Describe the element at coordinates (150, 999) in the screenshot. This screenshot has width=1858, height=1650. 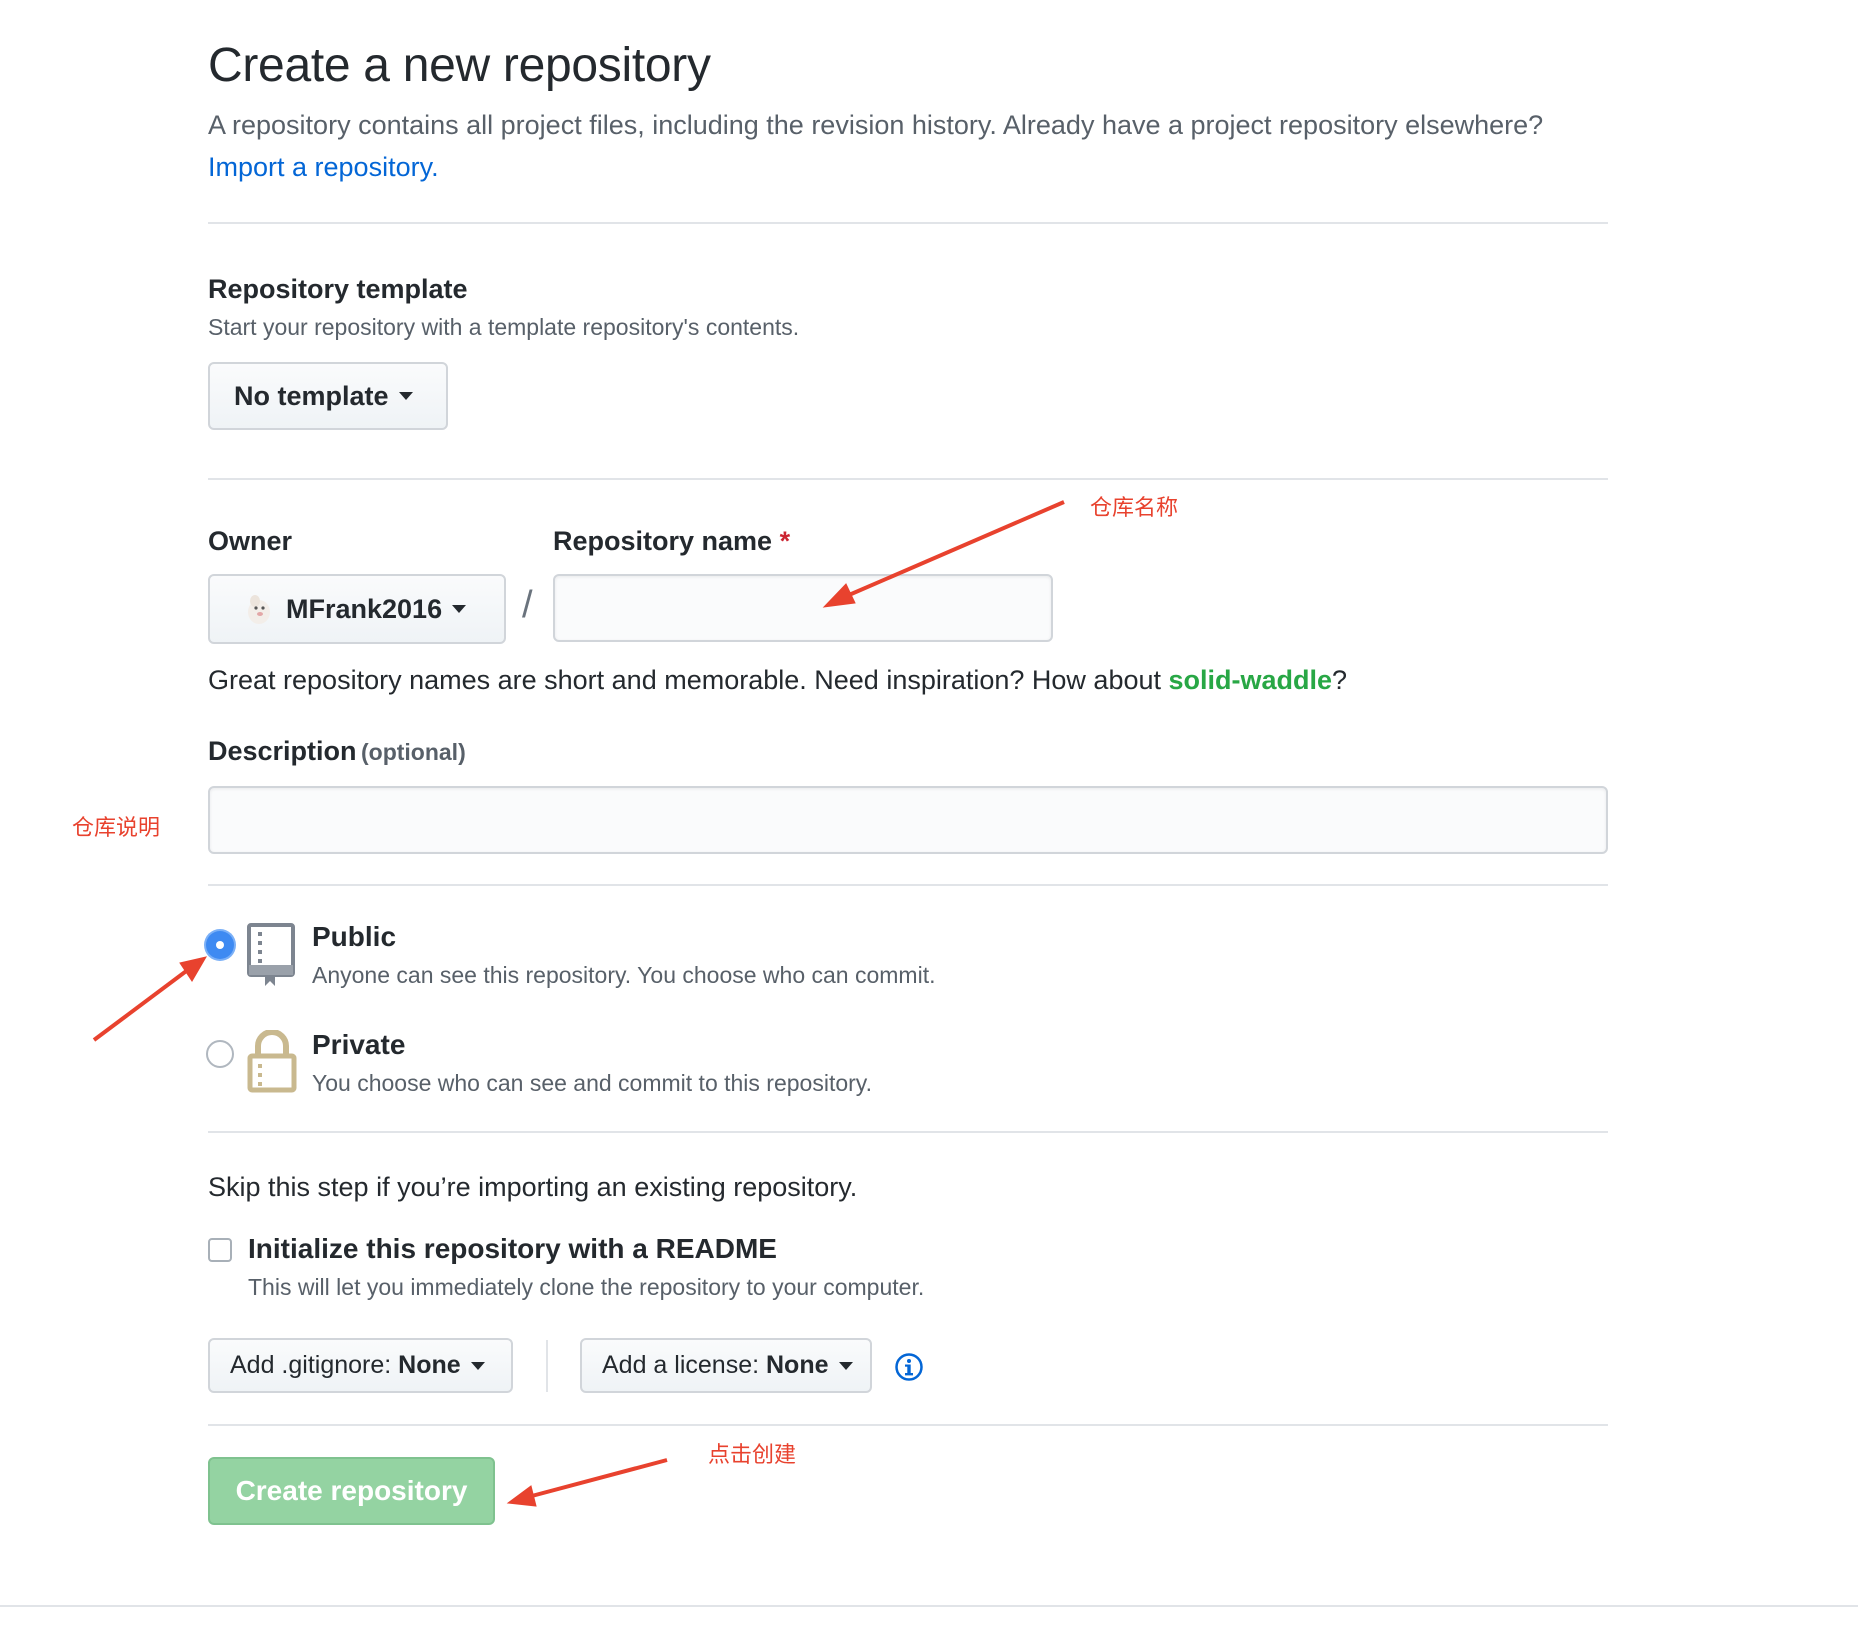
I see `arrow-to-public-radio` at that location.